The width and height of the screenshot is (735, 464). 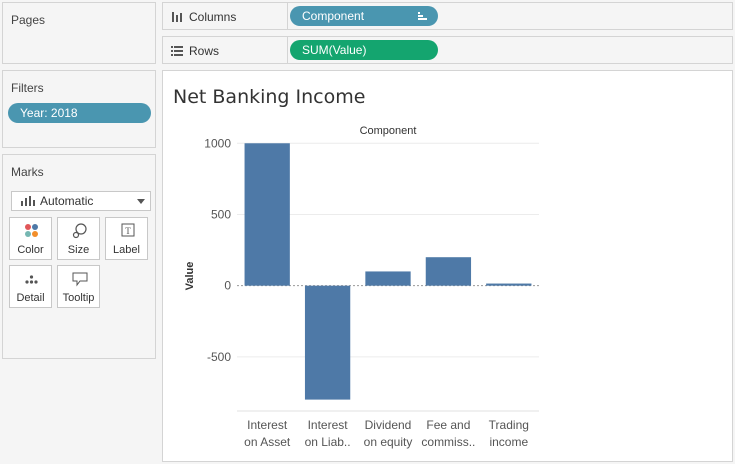 What do you see at coordinates (177, 17) in the screenshot?
I see `columns-icon` at bounding box center [177, 17].